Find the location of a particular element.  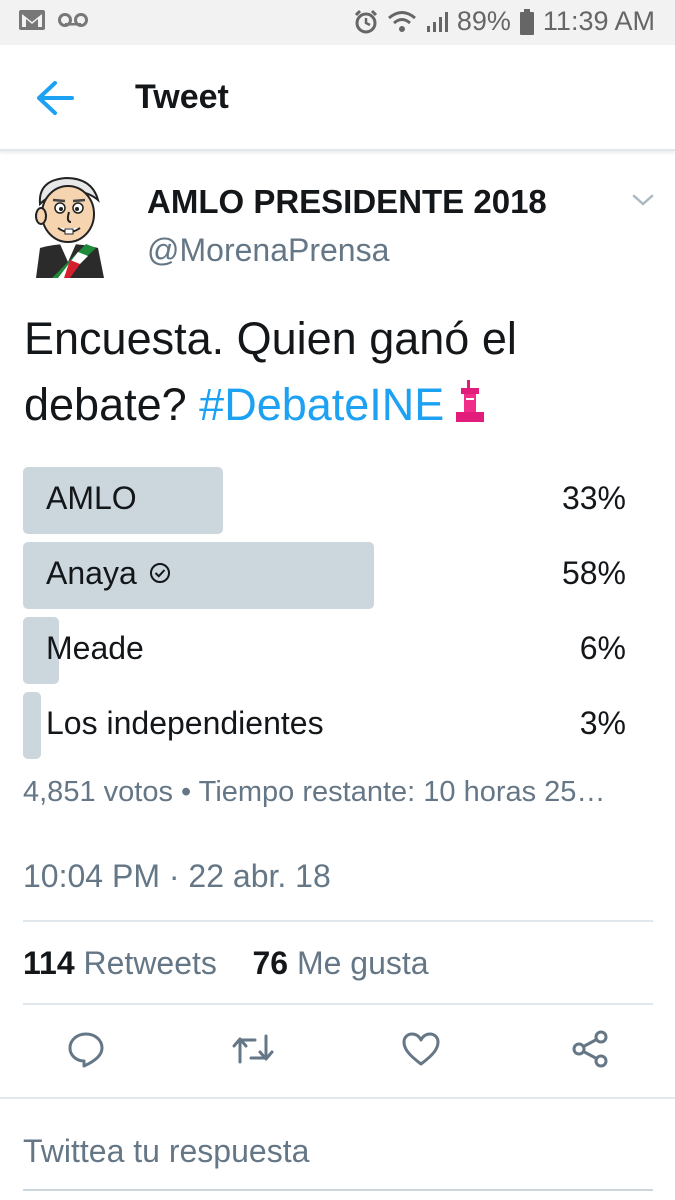

poll-option-percent: 6% is located at coordinates (602, 648).